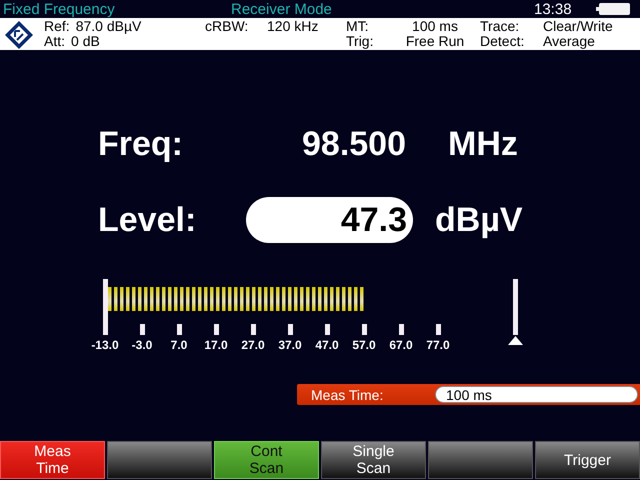 This screenshot has height=480, width=640. I want to click on scale-label: 17.0, so click(216, 344).